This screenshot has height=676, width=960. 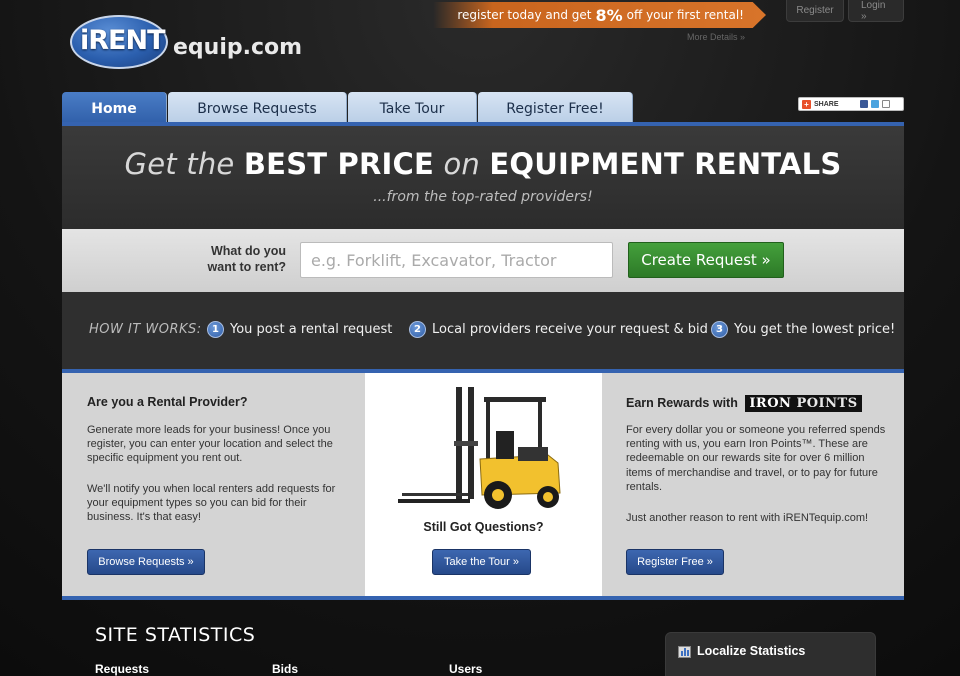 What do you see at coordinates (770, 403) in the screenshot?
I see `iron-points-iron: IRON` at bounding box center [770, 403].